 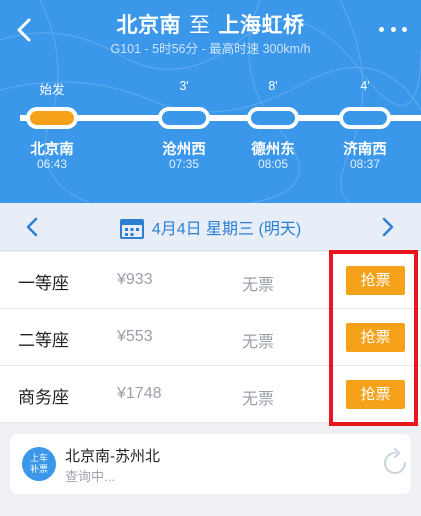 What do you see at coordinates (184, 164) in the screenshot?
I see `stop-time: 07:35` at bounding box center [184, 164].